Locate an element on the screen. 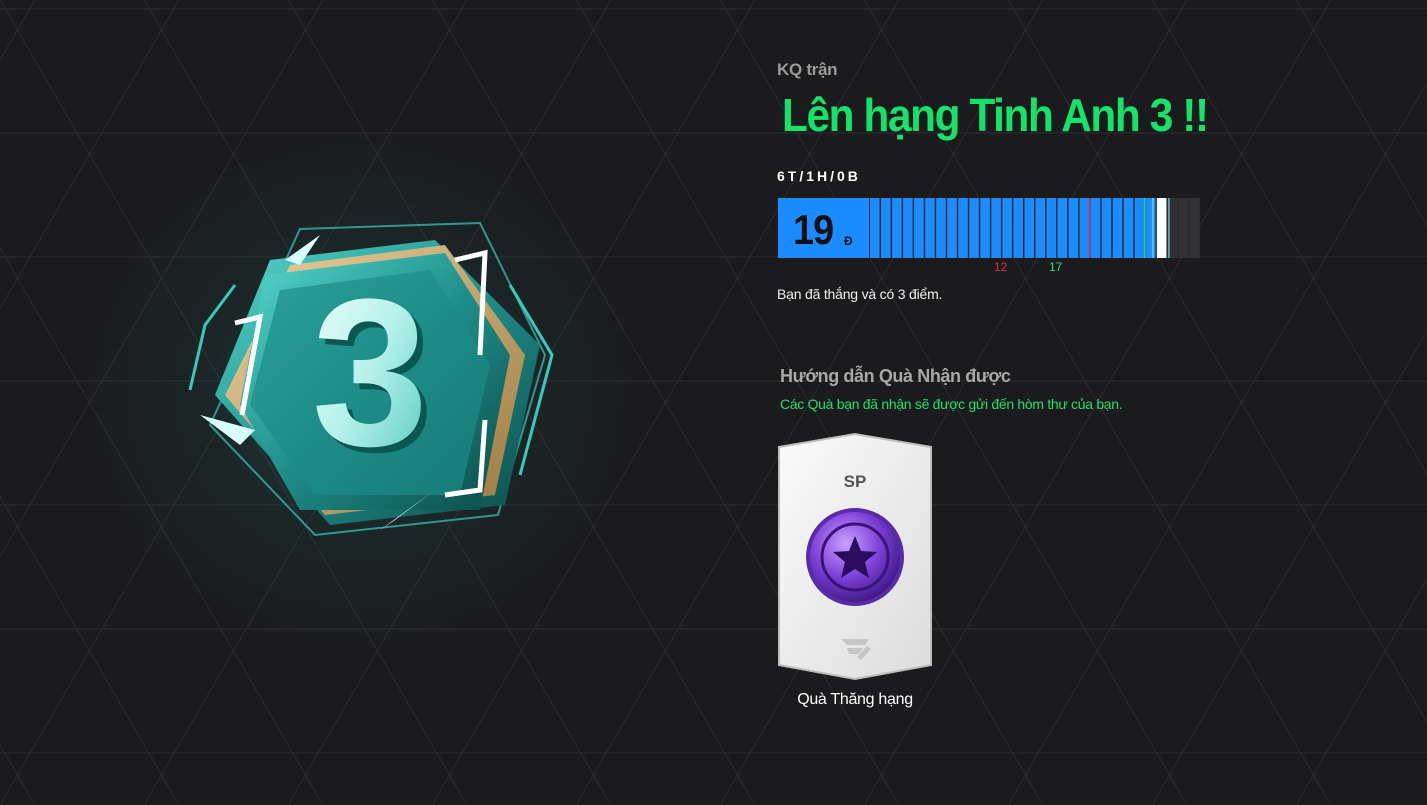  match-result-label: KQ trận is located at coordinates (807, 69).